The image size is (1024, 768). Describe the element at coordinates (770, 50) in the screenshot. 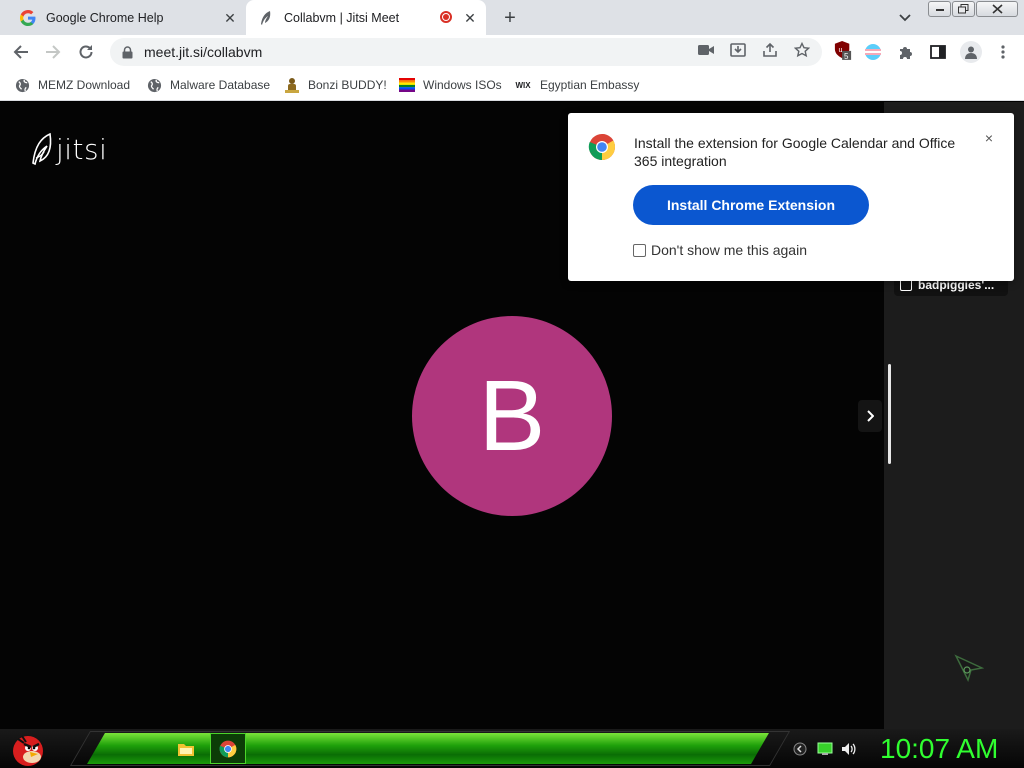

I see `share-icon` at that location.